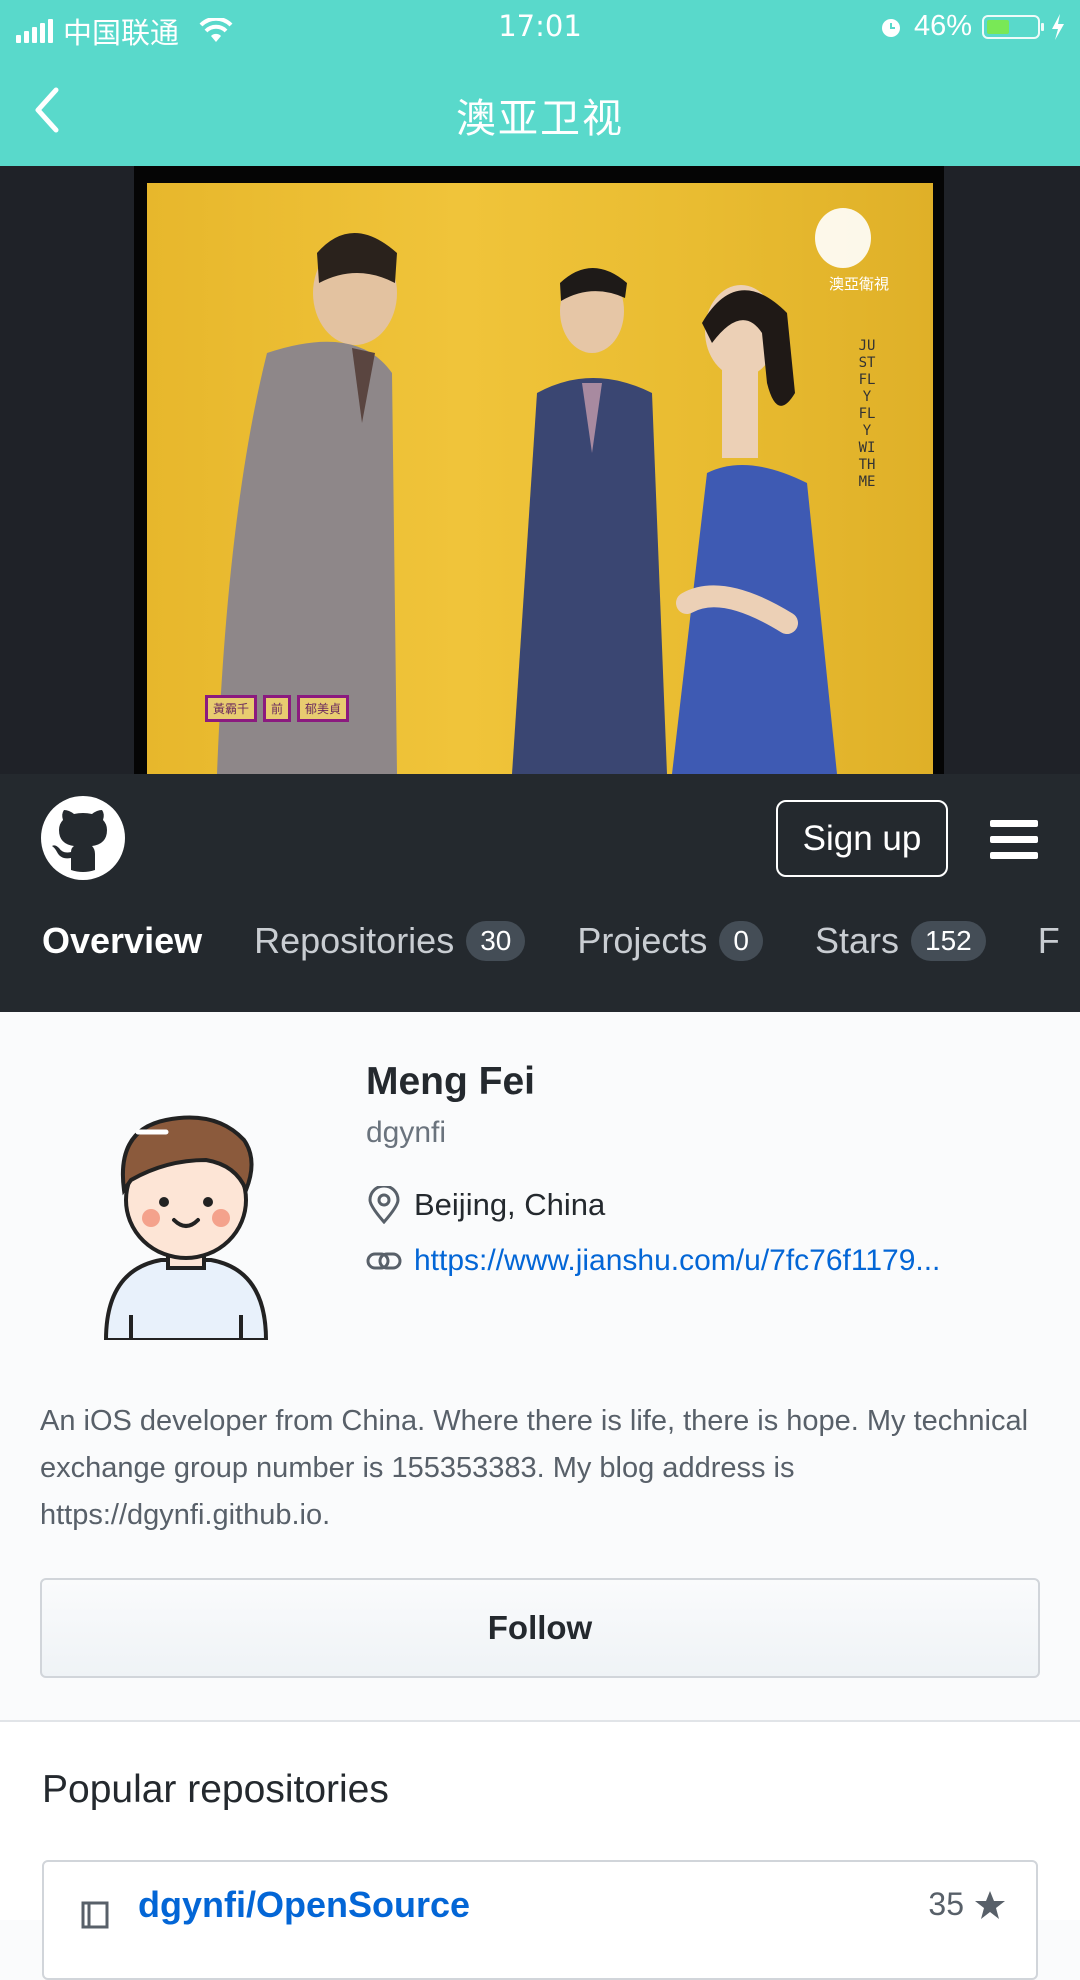  Describe the element at coordinates (890, 27) in the screenshot. I see `alarm-icon` at that location.